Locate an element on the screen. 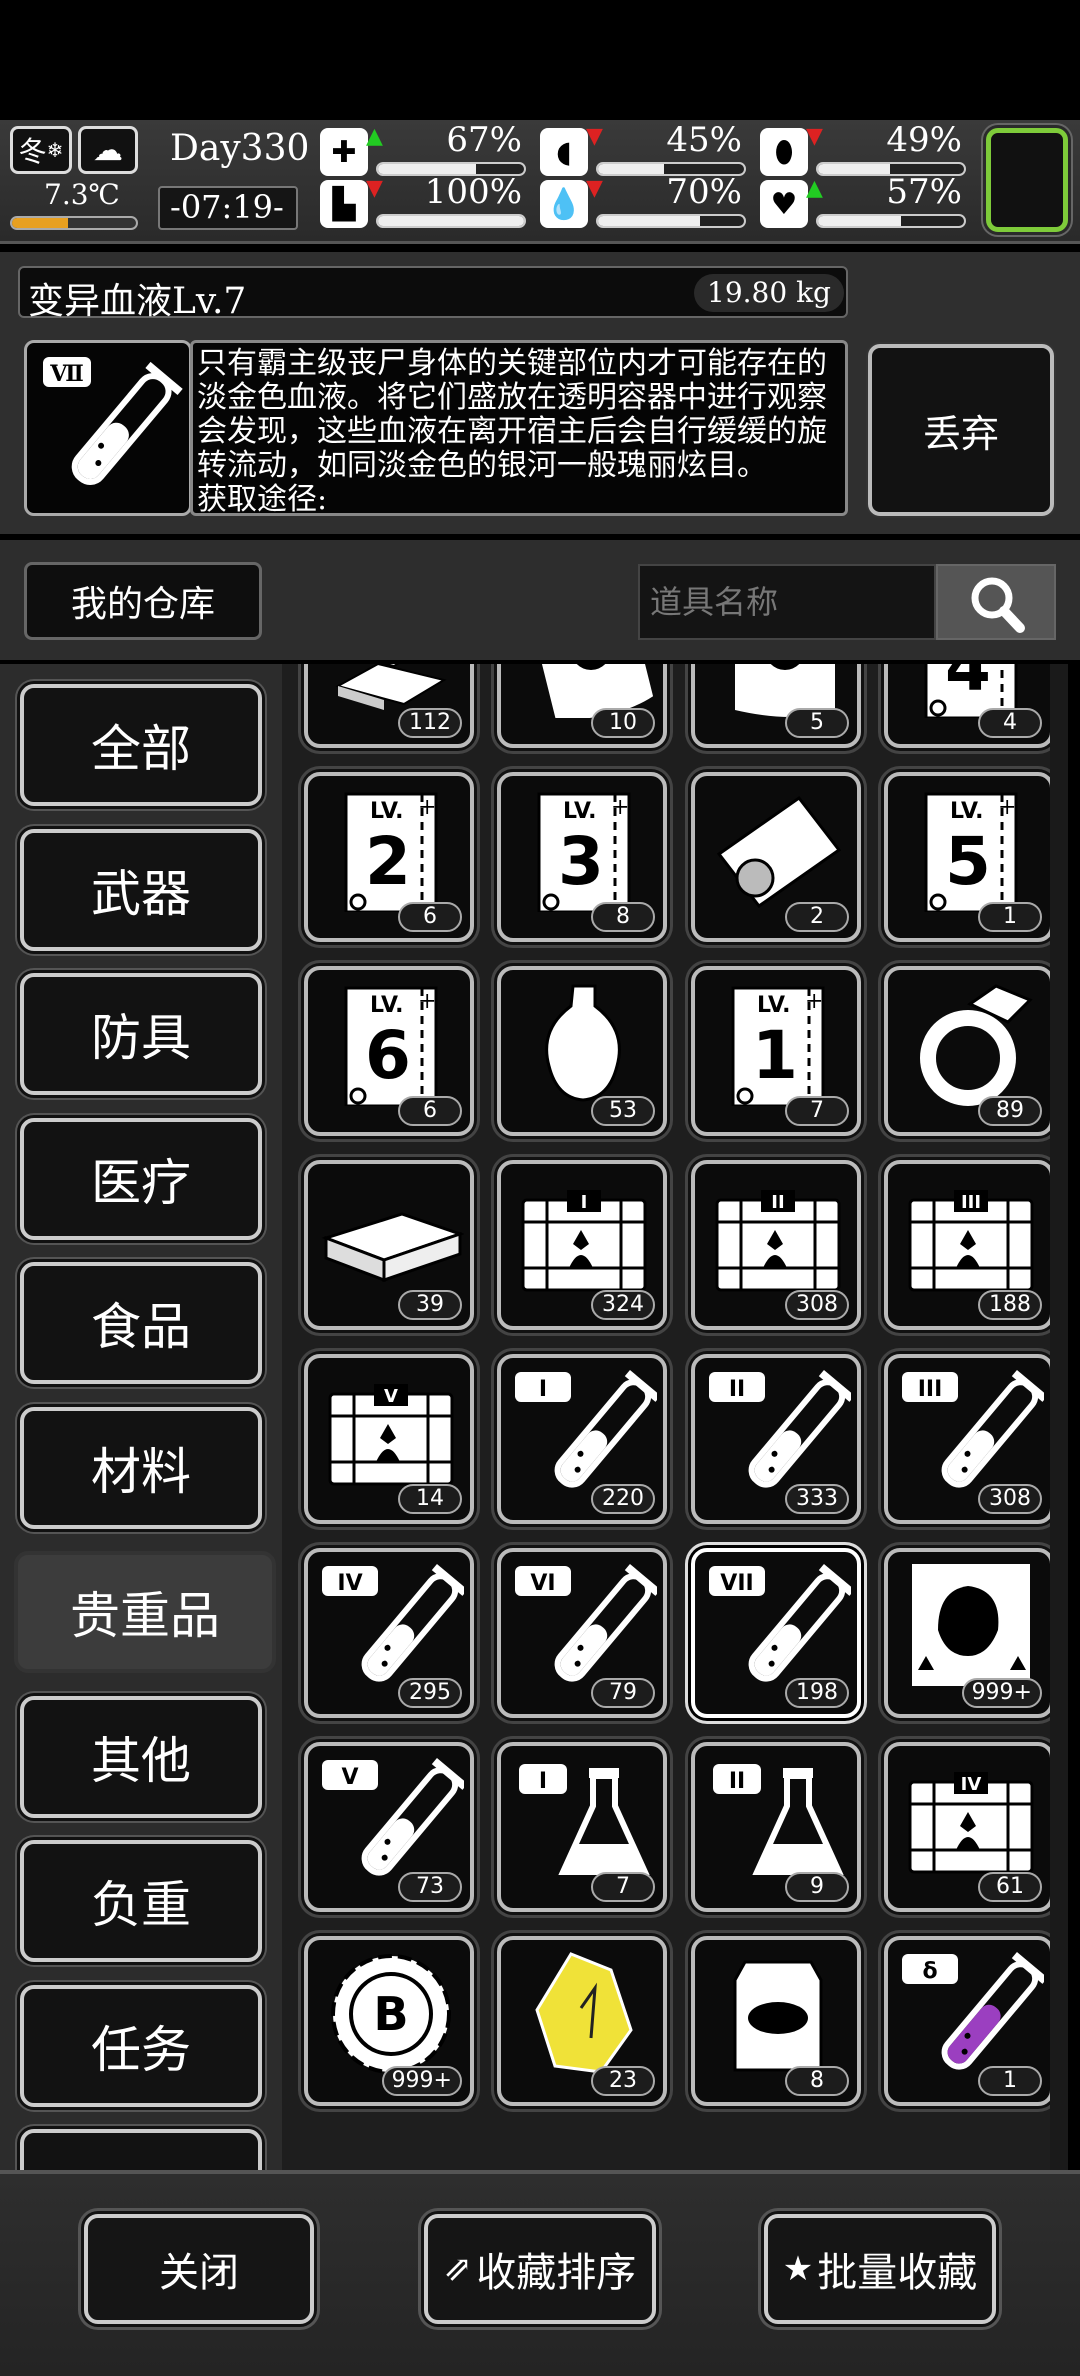 The width and height of the screenshot is (1080, 2376). item-slot: LV. +3 8 is located at coordinates (582, 857).